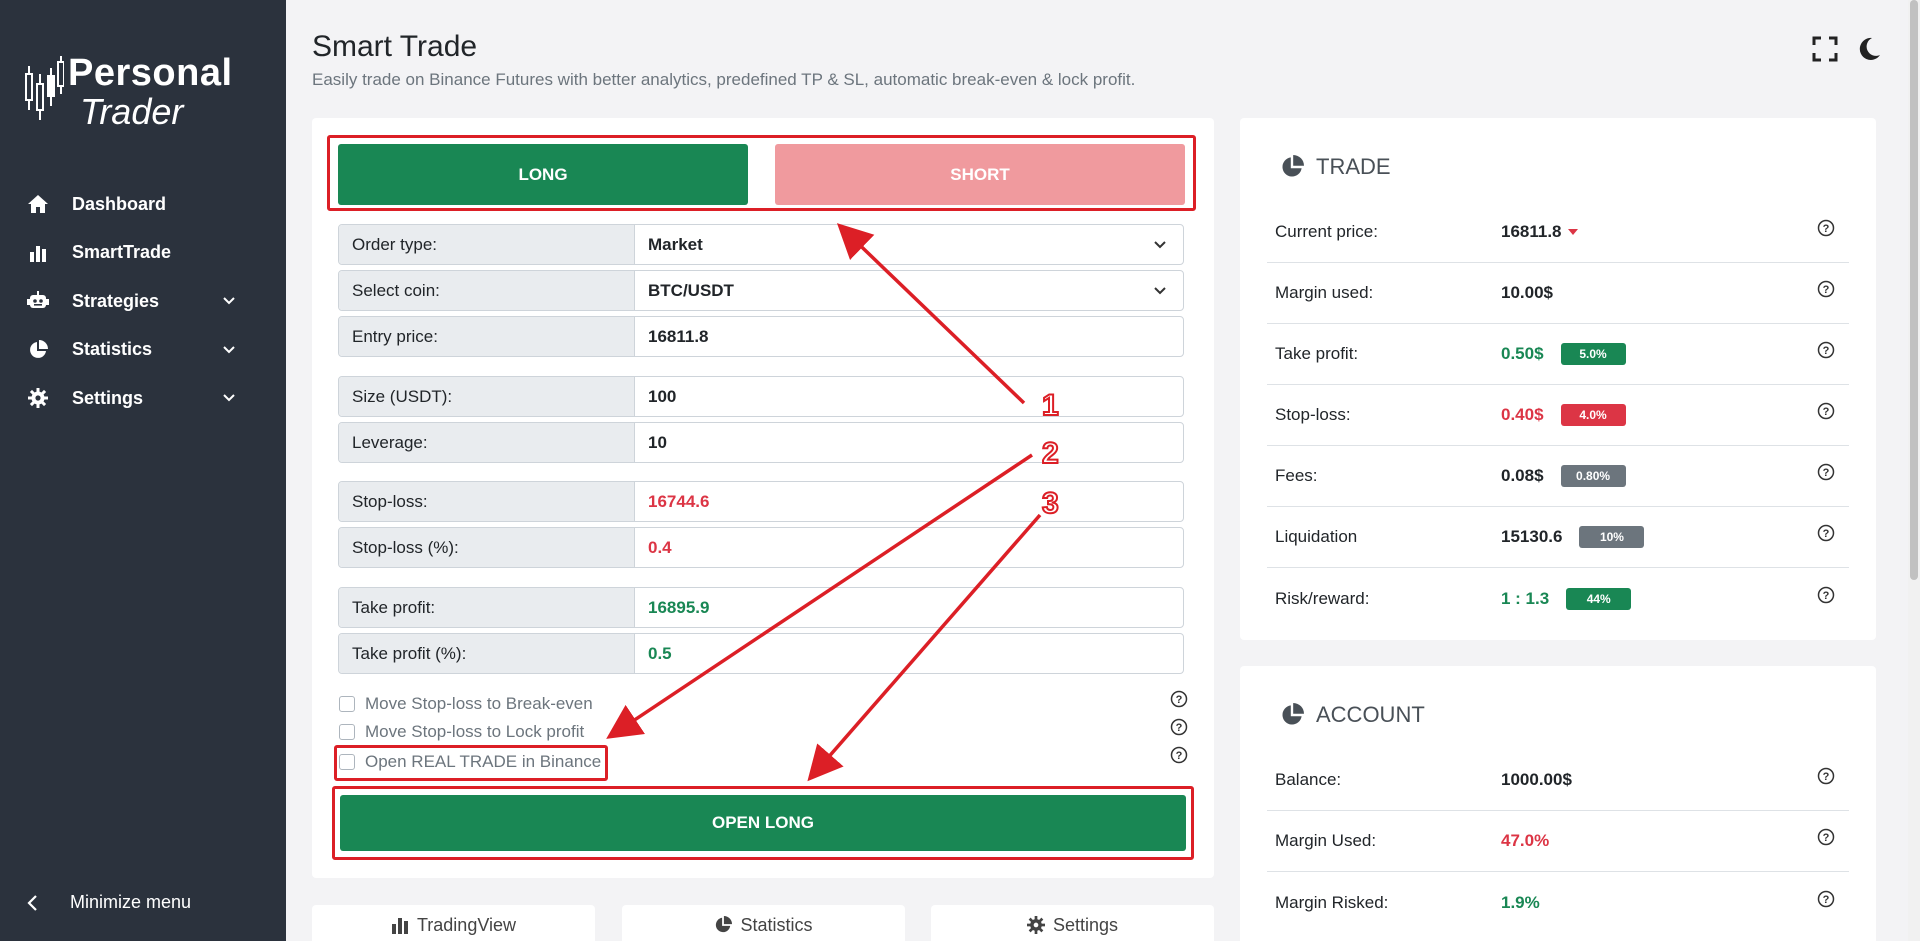 The height and width of the screenshot is (941, 1920). What do you see at coordinates (907, 397) in the screenshot?
I see `size-value: 100` at bounding box center [907, 397].